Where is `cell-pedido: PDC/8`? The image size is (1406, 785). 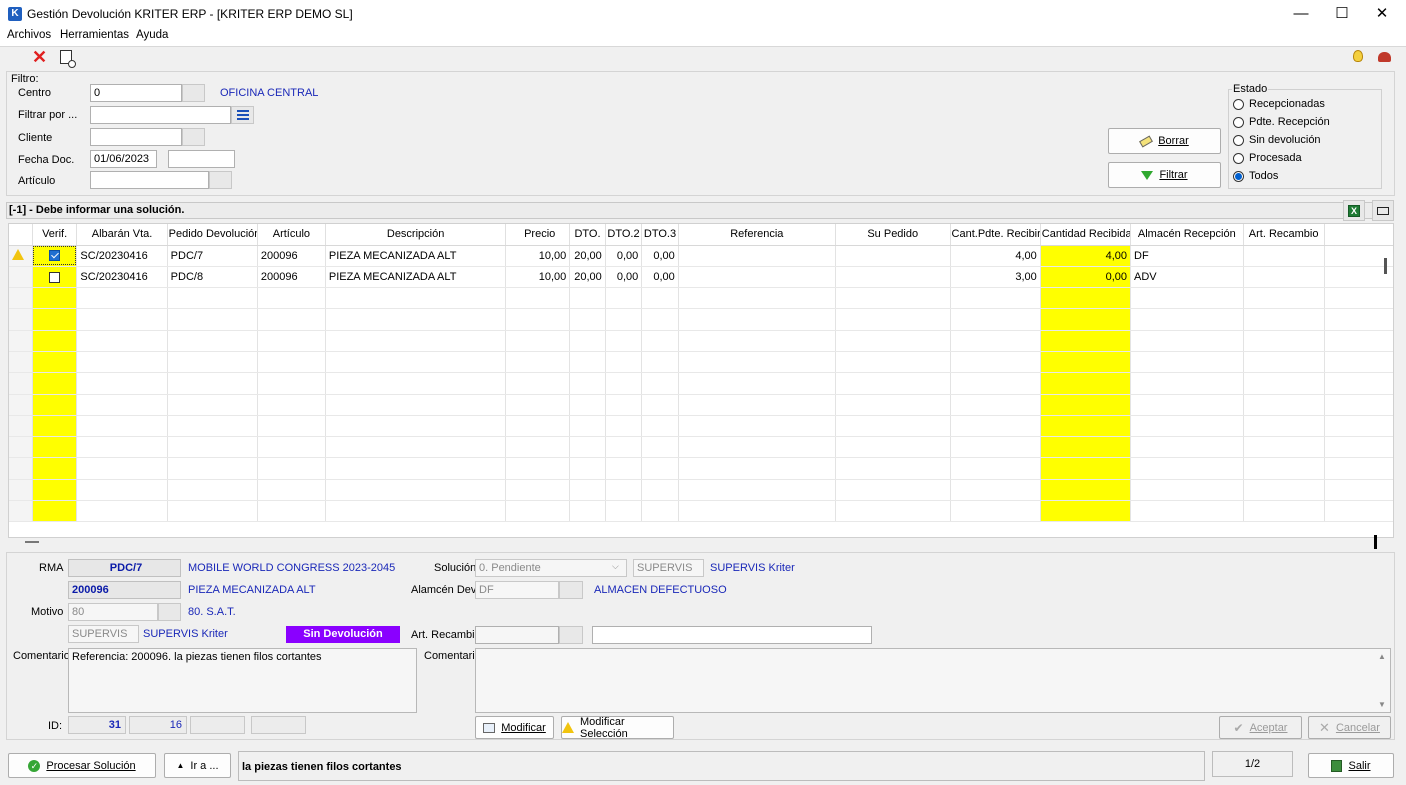 cell-pedido: PDC/8 is located at coordinates (212, 277).